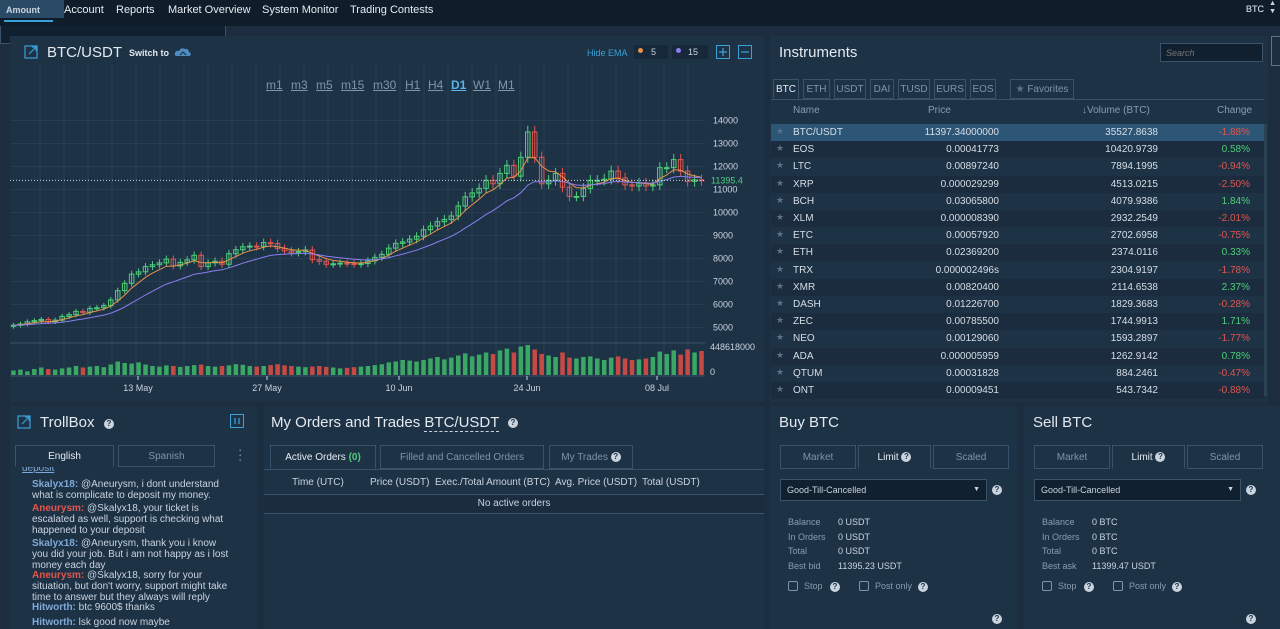 This screenshot has height=629, width=1280. Describe the element at coordinates (914, 89) in the screenshot. I see `instrument-tab-tusd: TUSD` at that location.